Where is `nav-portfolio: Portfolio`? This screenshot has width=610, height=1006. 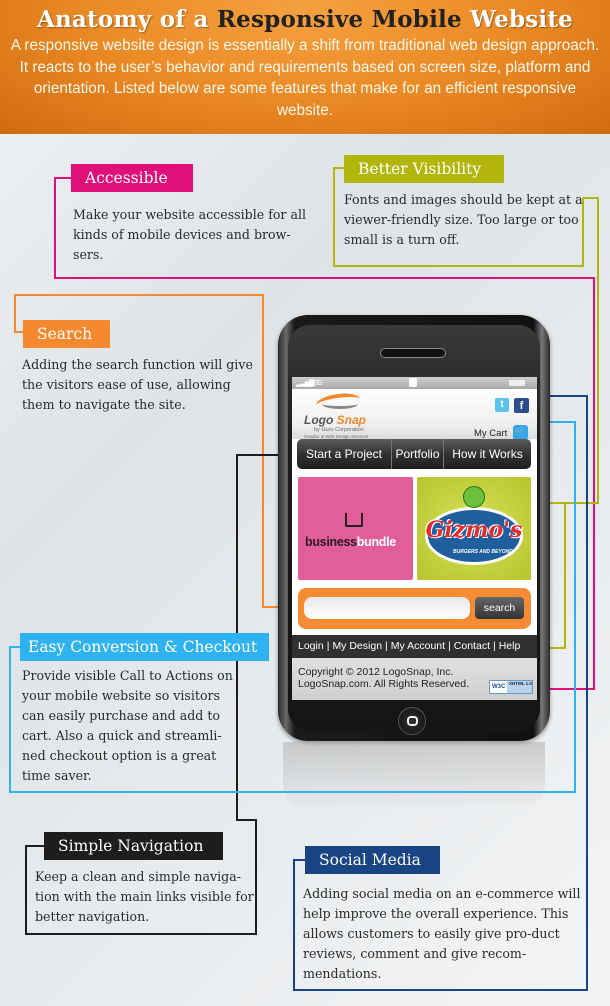
nav-portfolio: Portfolio is located at coordinates (418, 454).